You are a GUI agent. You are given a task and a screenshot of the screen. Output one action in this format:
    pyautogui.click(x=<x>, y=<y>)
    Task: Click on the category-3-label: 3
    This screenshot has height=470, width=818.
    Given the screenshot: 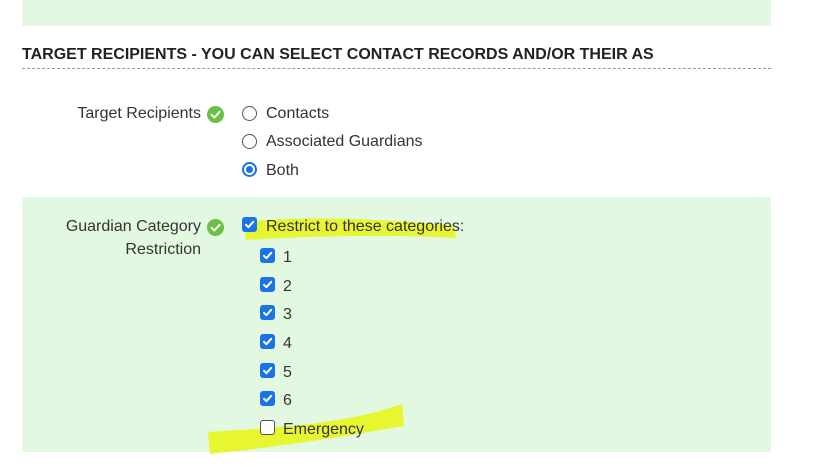 What is the action you would take?
    pyautogui.click(x=287, y=314)
    